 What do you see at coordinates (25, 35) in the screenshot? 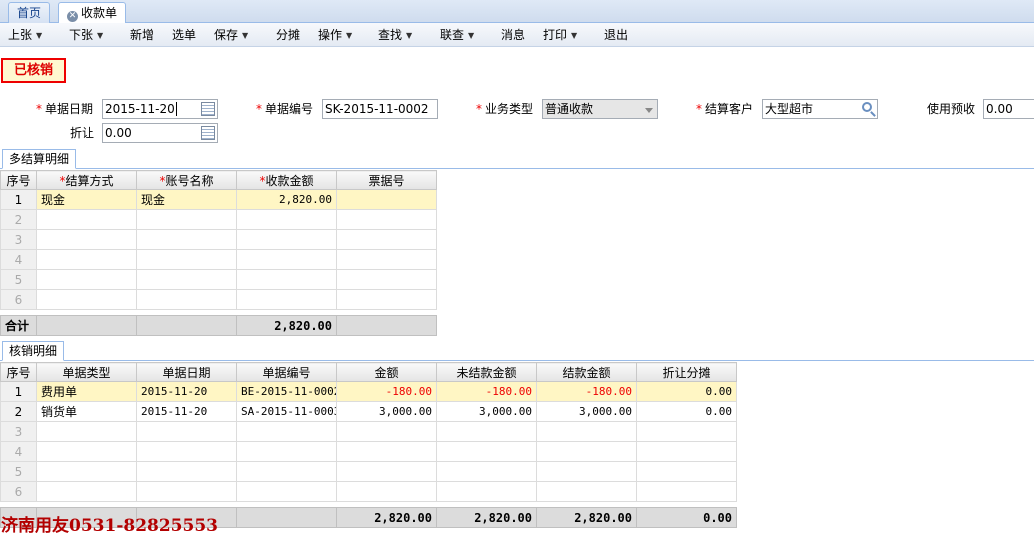
I see `toolbar-button-0: 上张 ▼` at bounding box center [25, 35].